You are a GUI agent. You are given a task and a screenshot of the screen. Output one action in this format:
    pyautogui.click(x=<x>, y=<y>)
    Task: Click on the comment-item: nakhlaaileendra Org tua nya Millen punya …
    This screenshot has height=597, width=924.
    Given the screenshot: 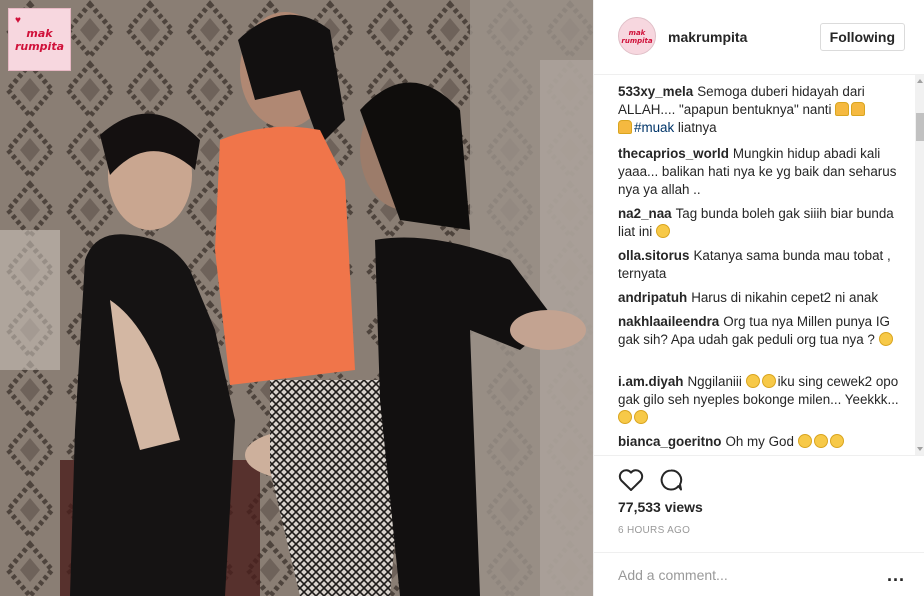 What is the action you would take?
    pyautogui.click(x=759, y=331)
    